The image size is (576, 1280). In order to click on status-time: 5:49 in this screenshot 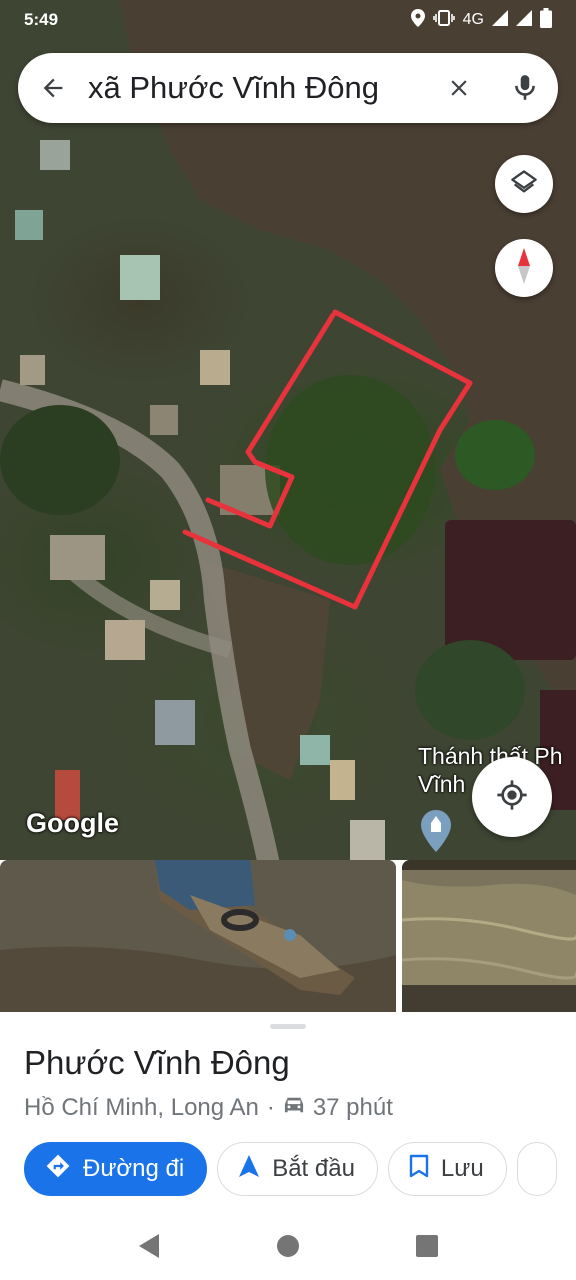, I will do `click(41, 19)`.